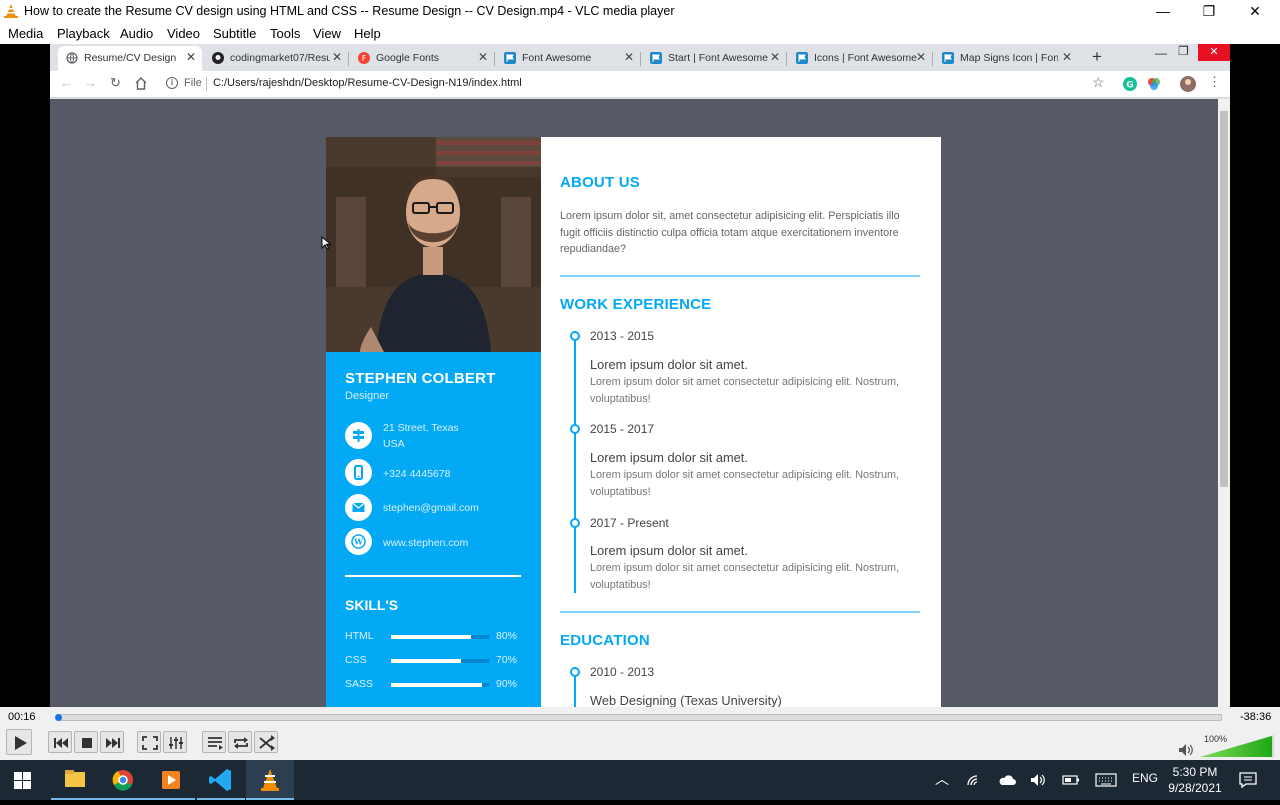  Describe the element at coordinates (740, 612) in the screenshot. I see `section-divider` at that location.